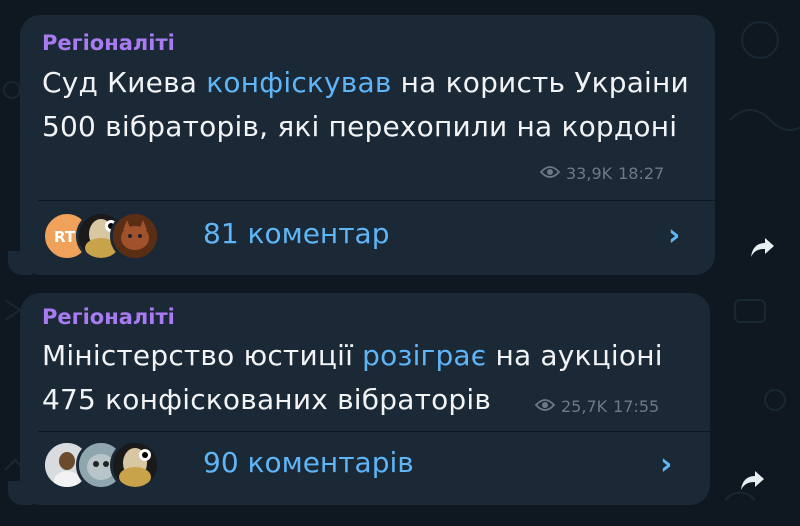  I want to click on avatar-initials: RT, so click(65, 237).